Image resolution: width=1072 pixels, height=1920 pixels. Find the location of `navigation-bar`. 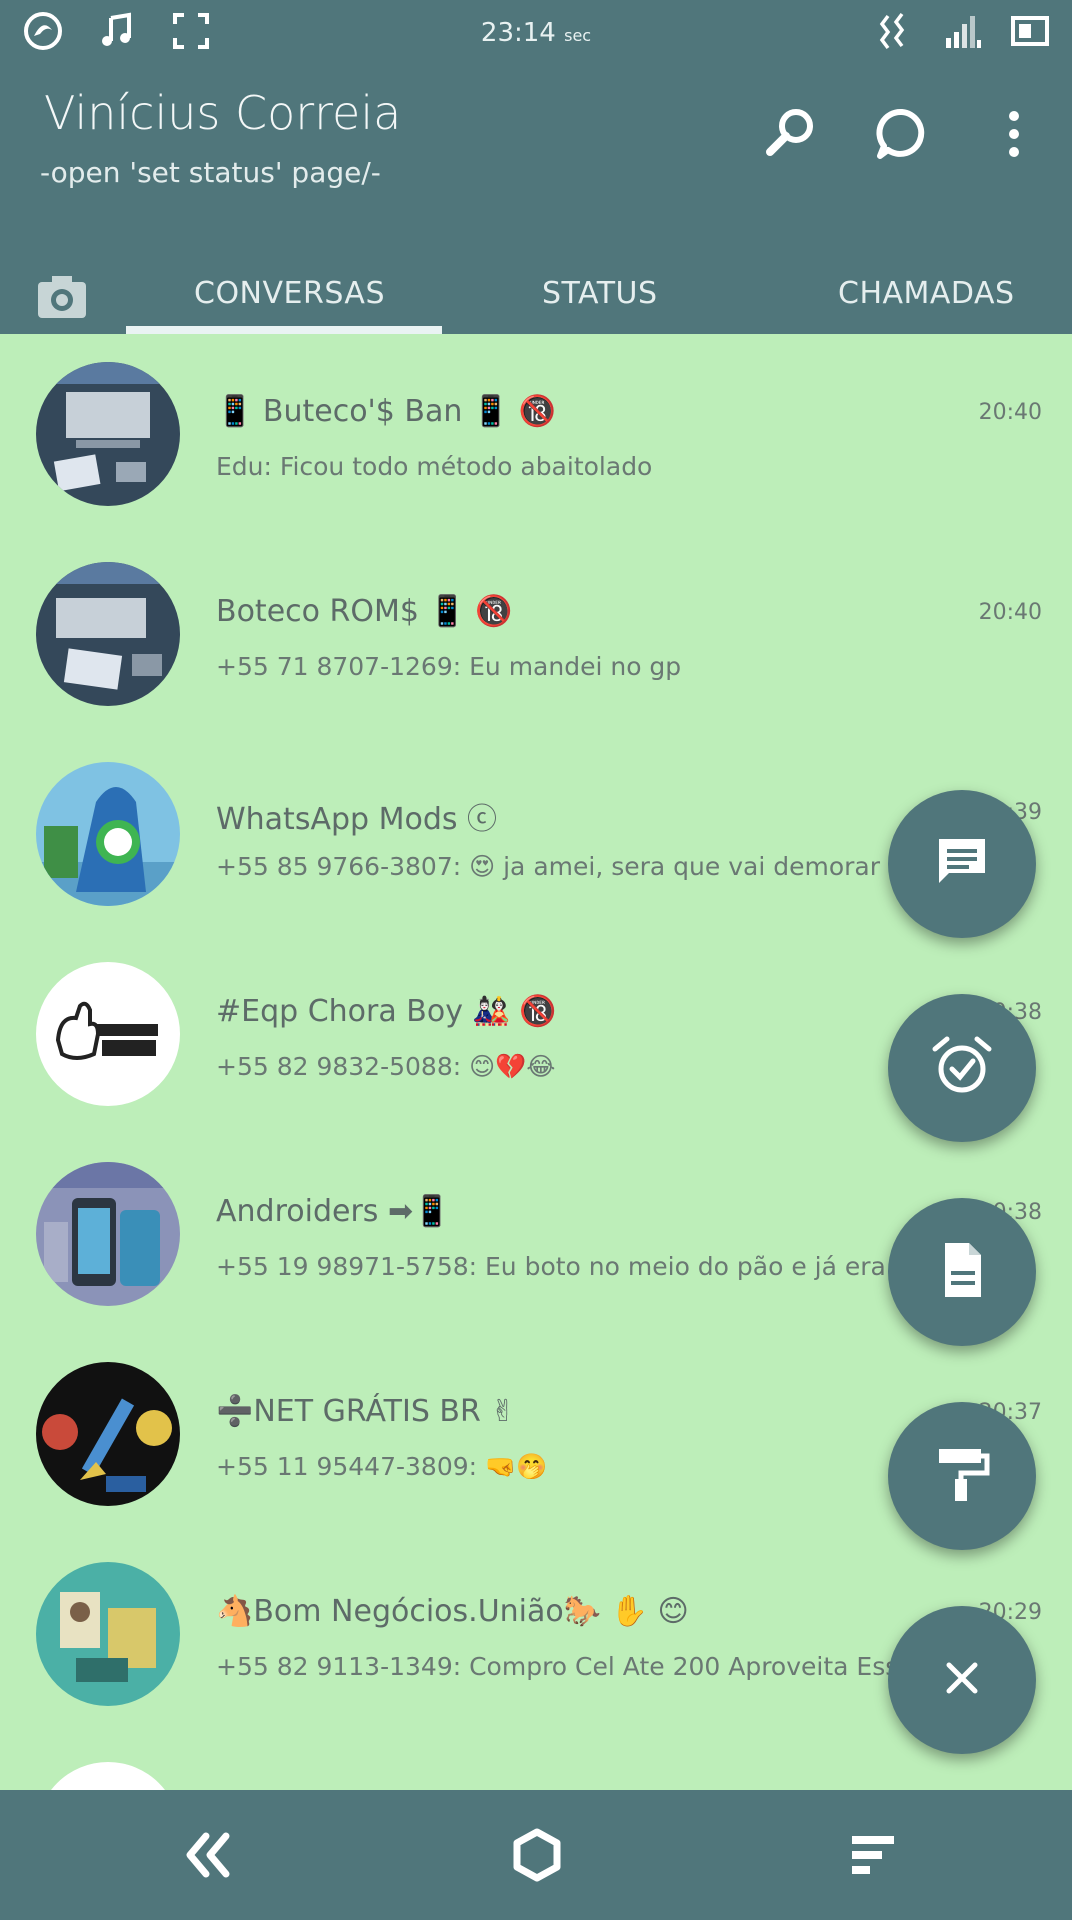

navigation-bar is located at coordinates (536, 1855).